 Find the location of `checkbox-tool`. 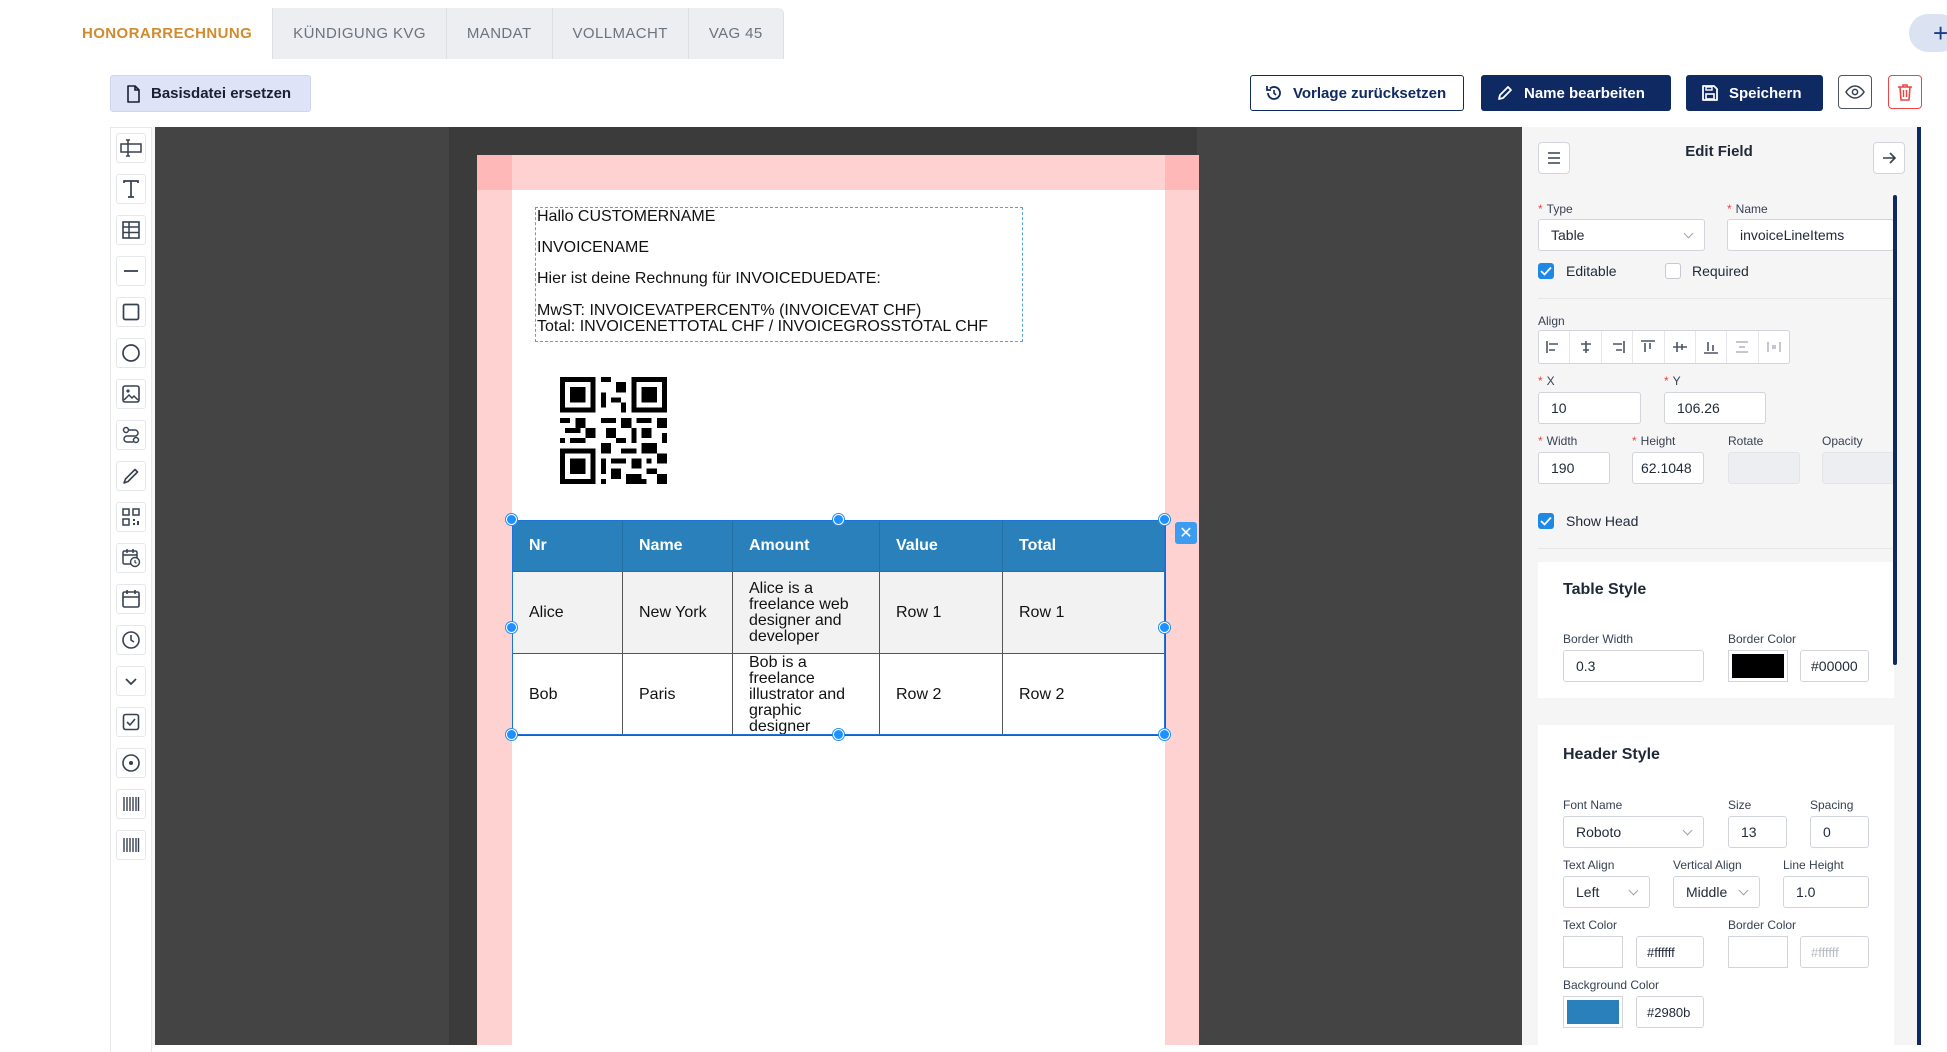

checkbox-tool is located at coordinates (131, 722).